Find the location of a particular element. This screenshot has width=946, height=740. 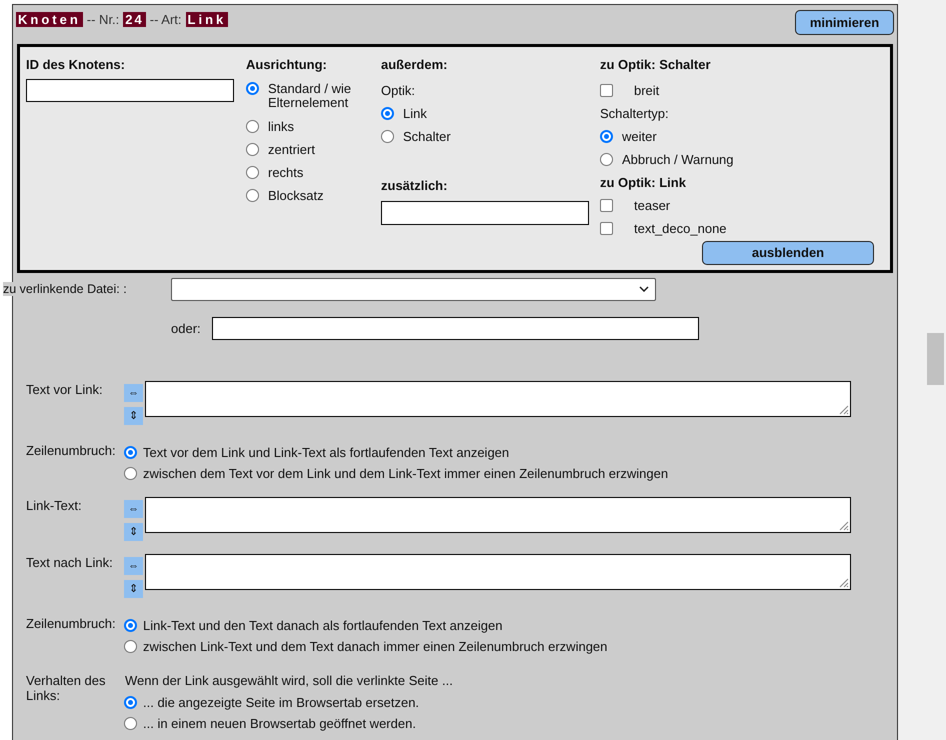

radio-label: ... die angezeigte Seite im Browsertab ersetzen. is located at coordinates (281, 703).